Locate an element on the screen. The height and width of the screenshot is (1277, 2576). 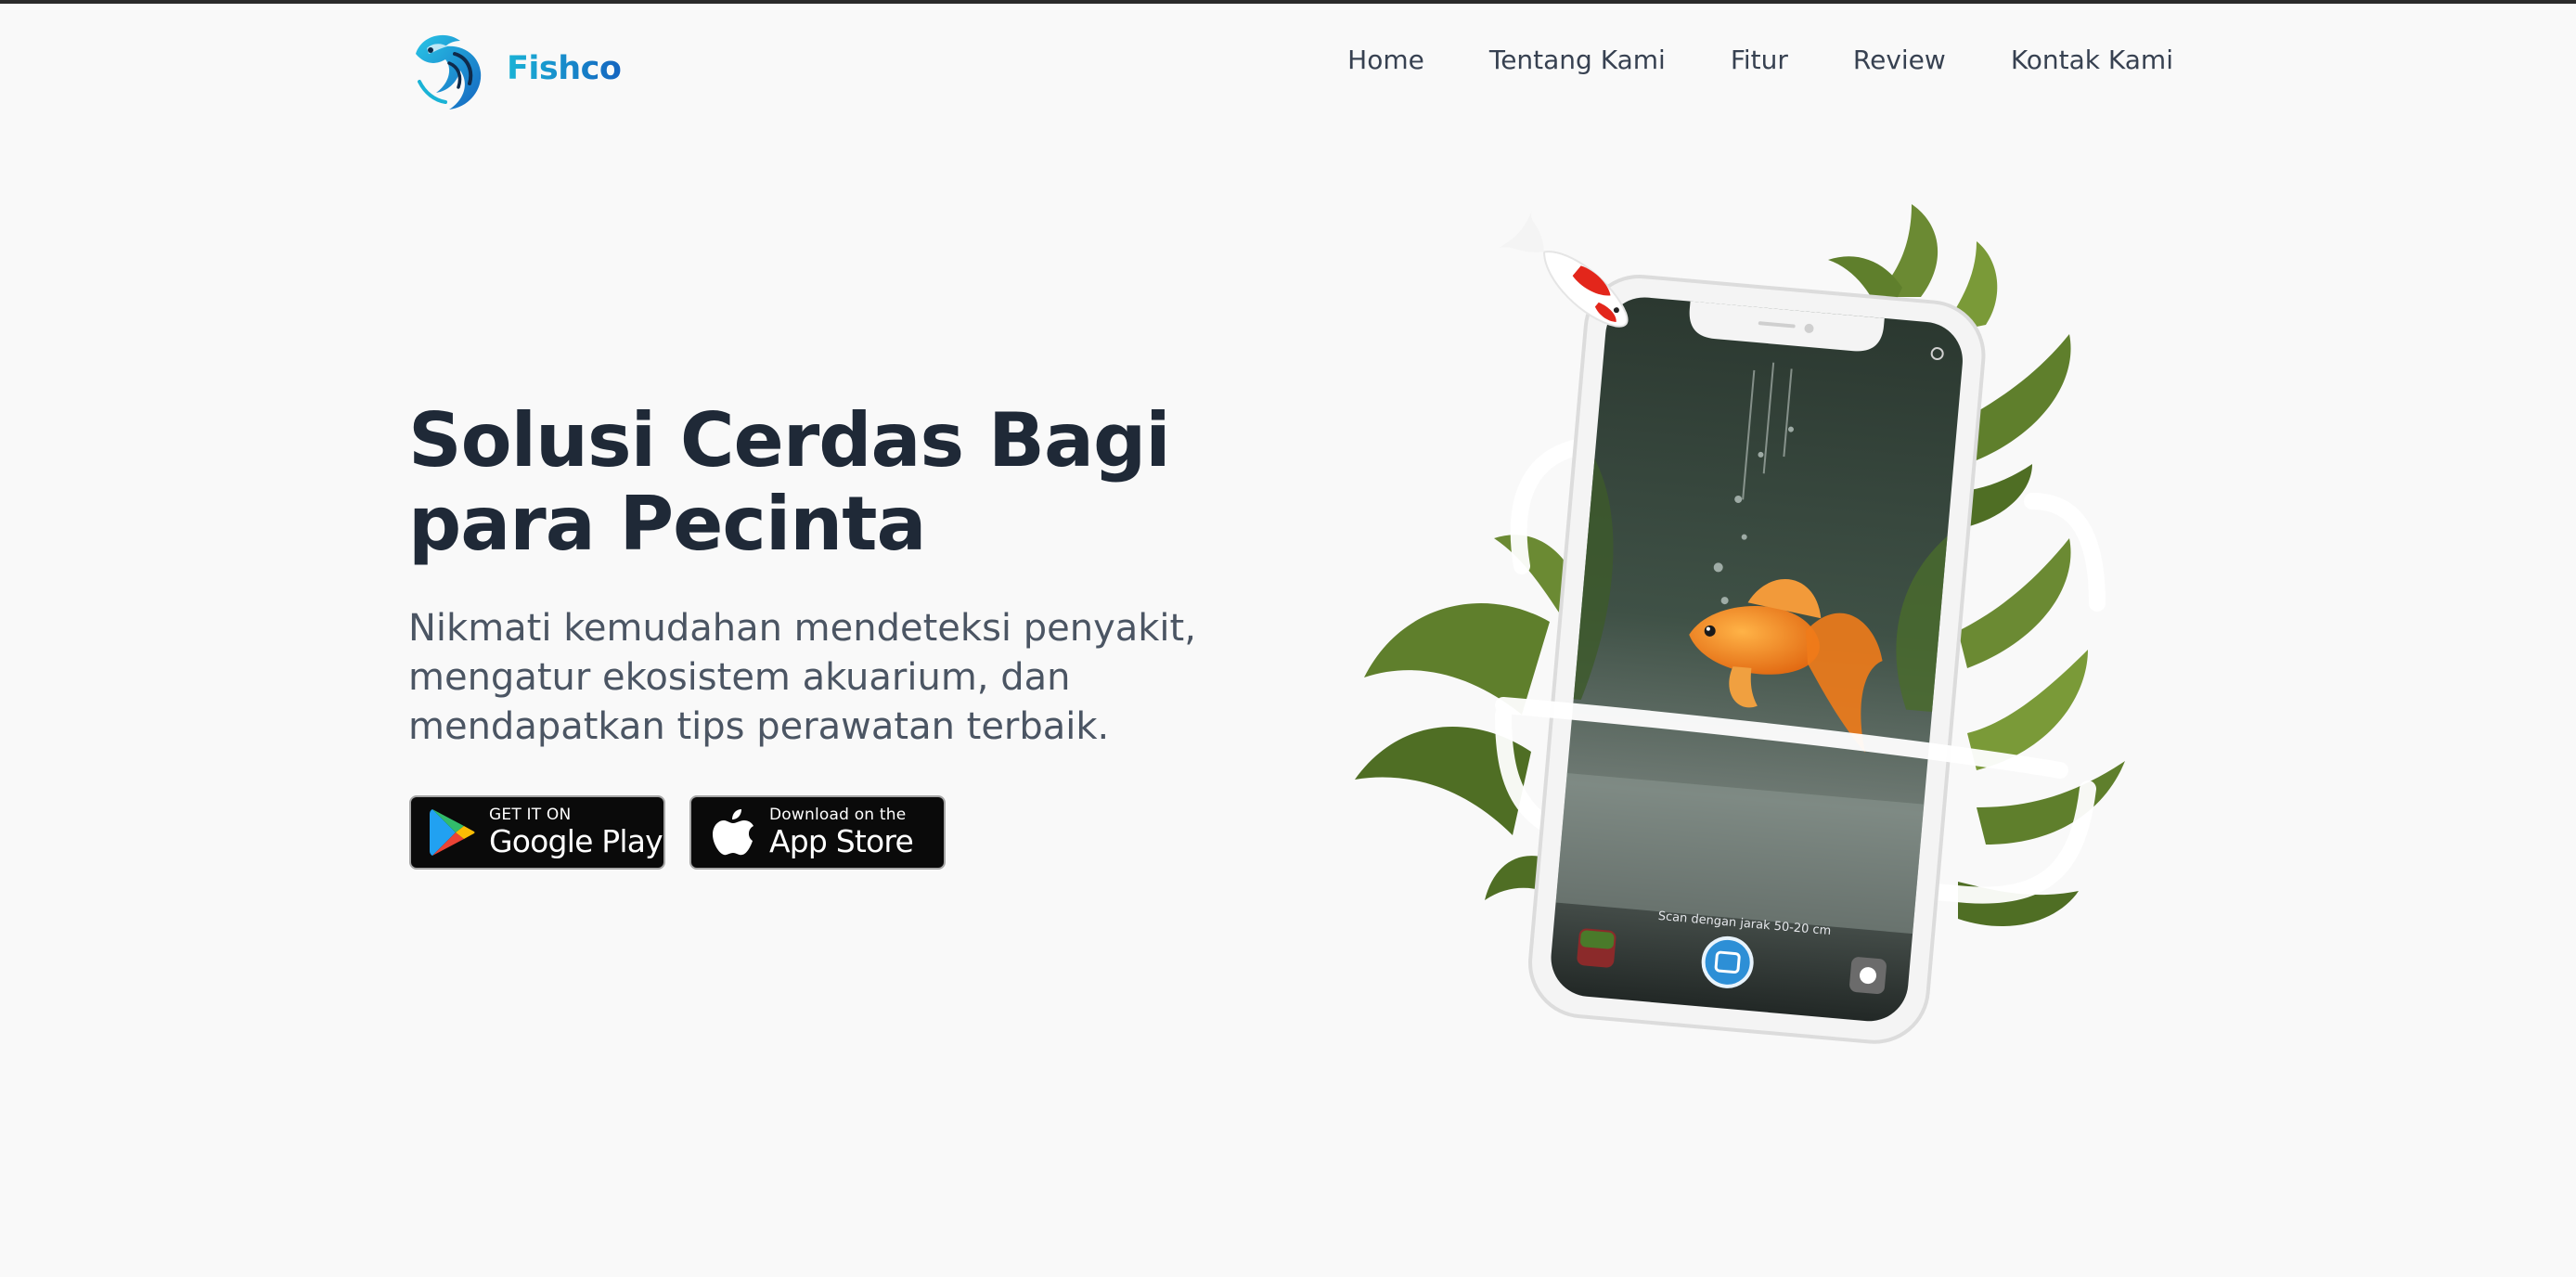
apple-icon is located at coordinates (733, 832).